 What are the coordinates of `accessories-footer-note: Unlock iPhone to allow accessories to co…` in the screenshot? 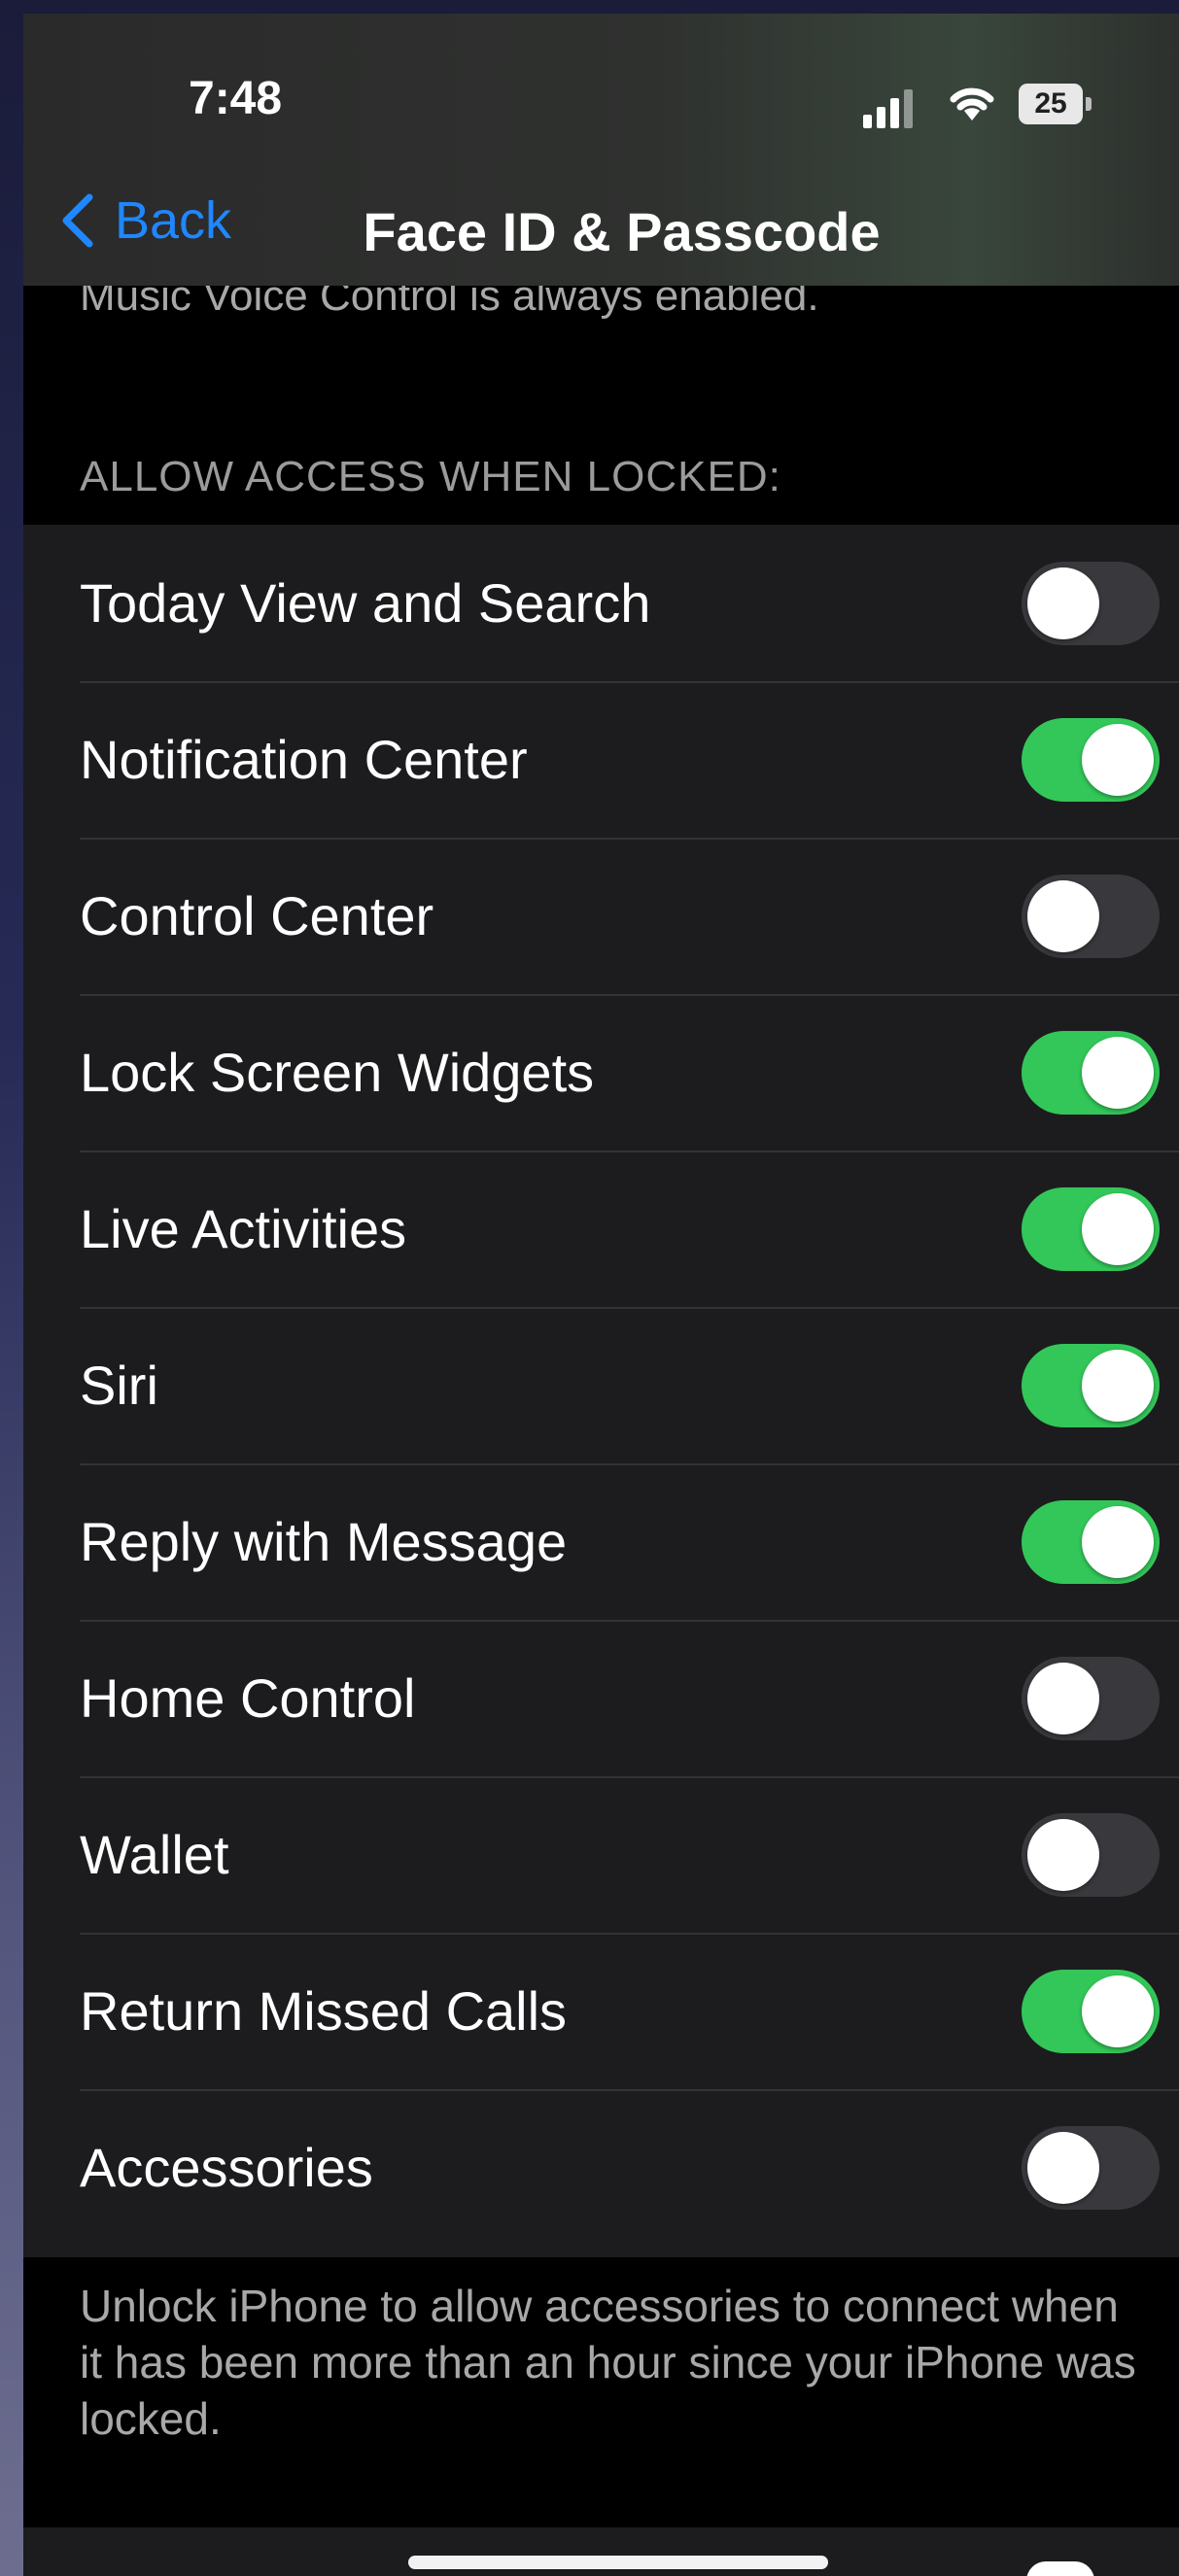 It's located at (608, 2362).